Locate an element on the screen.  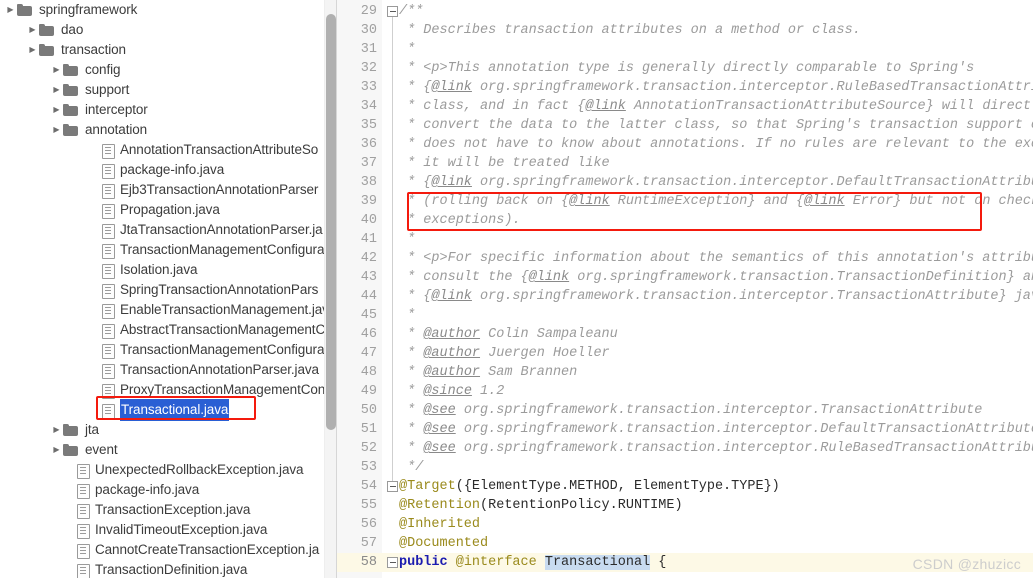
tree-folder-row: ▶ interceptor is located at coordinates (168, 110).